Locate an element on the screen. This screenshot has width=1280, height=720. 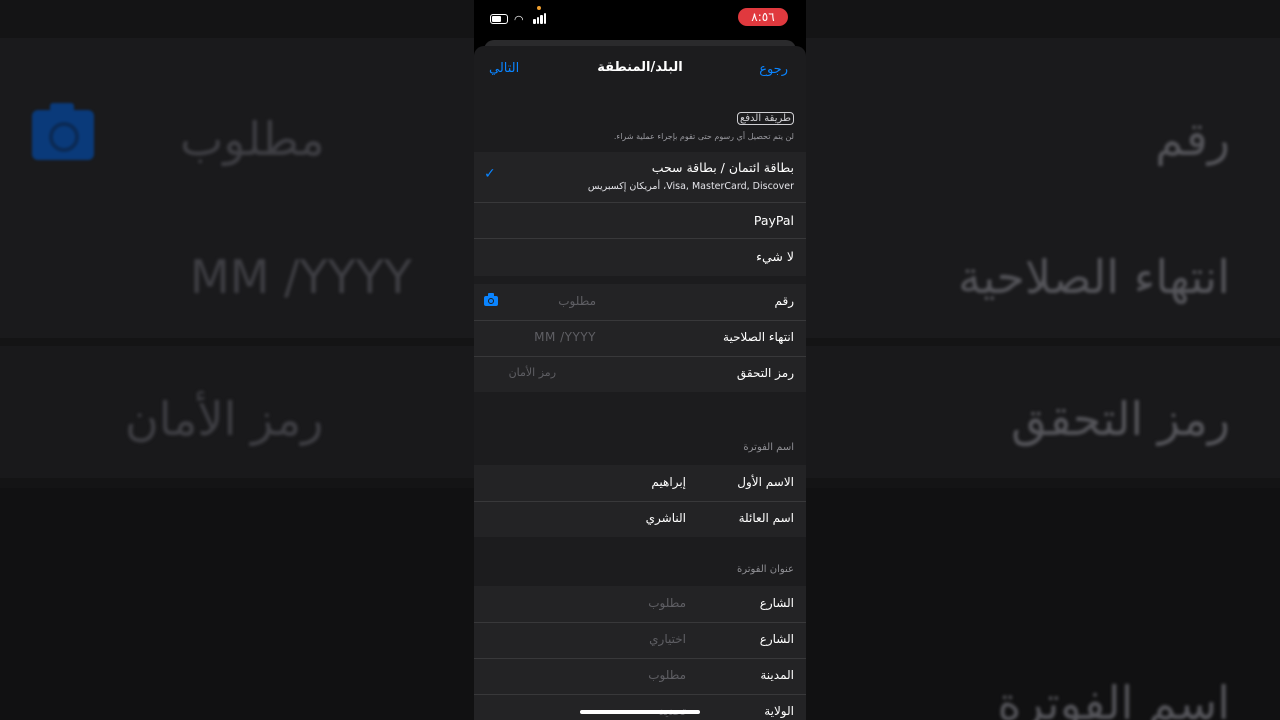
cvv-input: رمز الأمان is located at coordinates (532, 372).